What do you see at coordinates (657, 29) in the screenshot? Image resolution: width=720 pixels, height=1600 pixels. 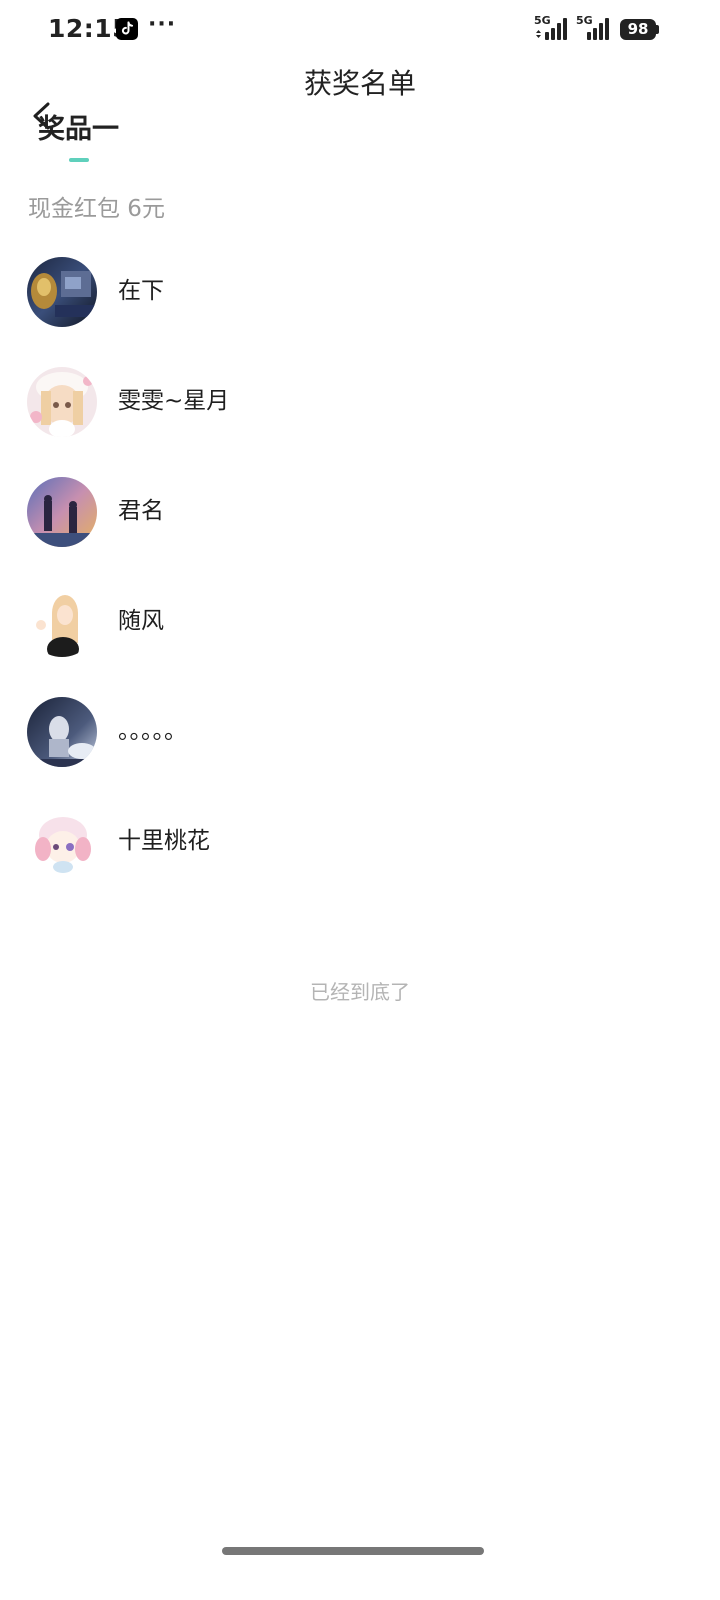 I see `battery-cap` at bounding box center [657, 29].